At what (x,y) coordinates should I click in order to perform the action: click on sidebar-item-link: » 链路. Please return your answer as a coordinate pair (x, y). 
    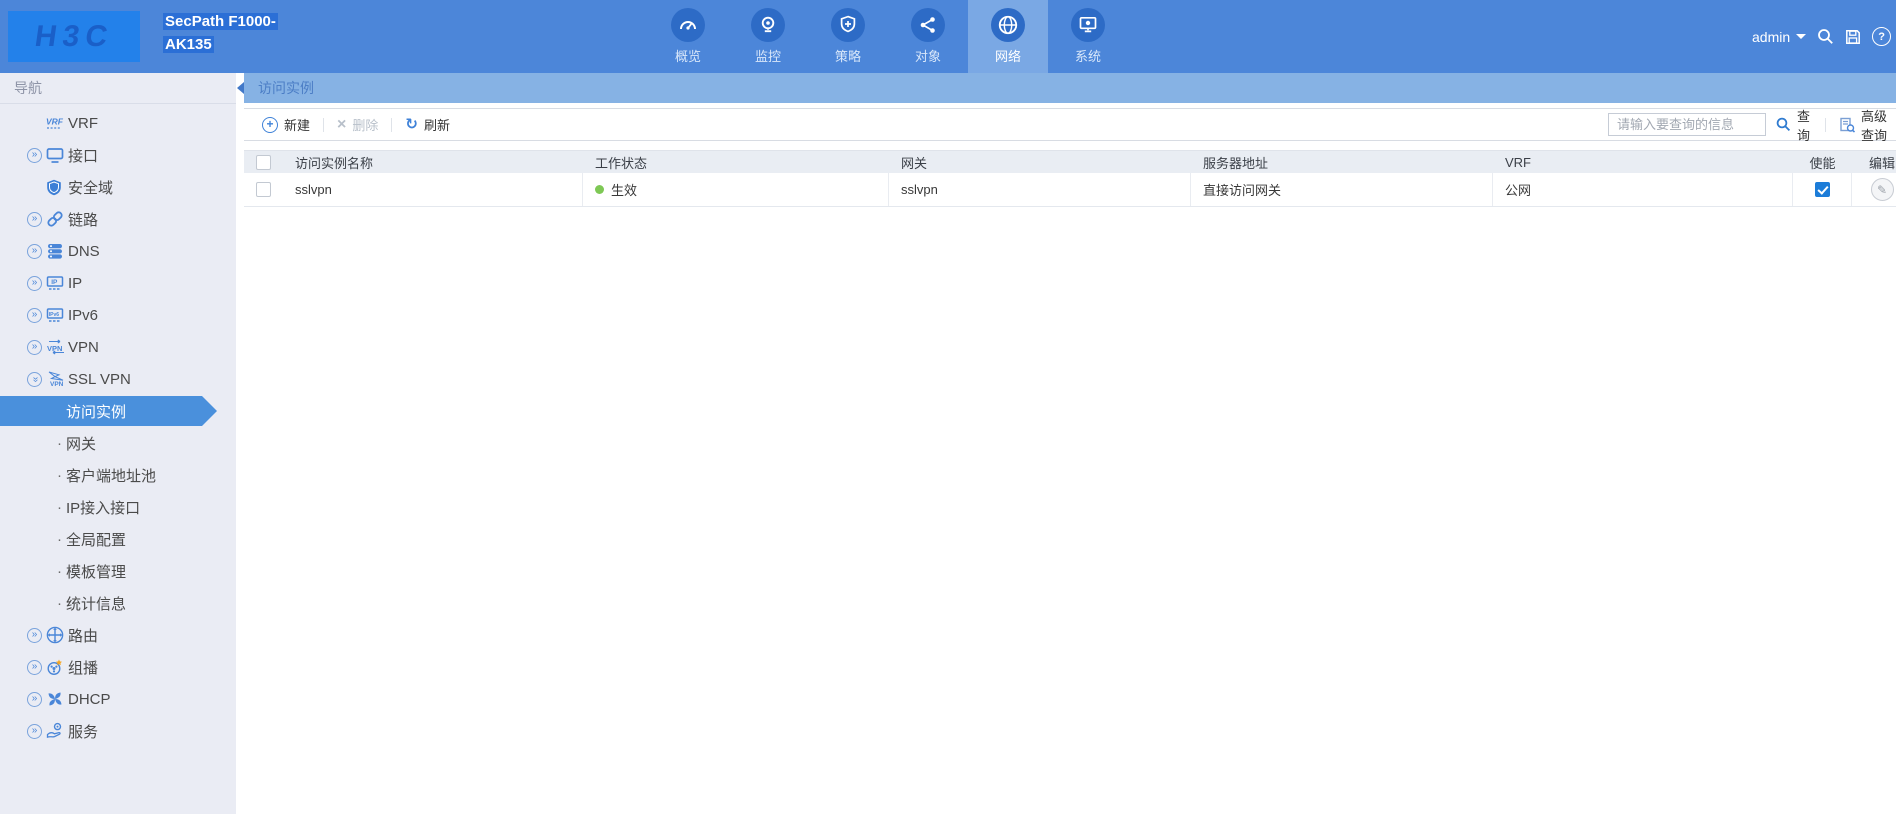
    Looking at the image, I should click on (118, 219).